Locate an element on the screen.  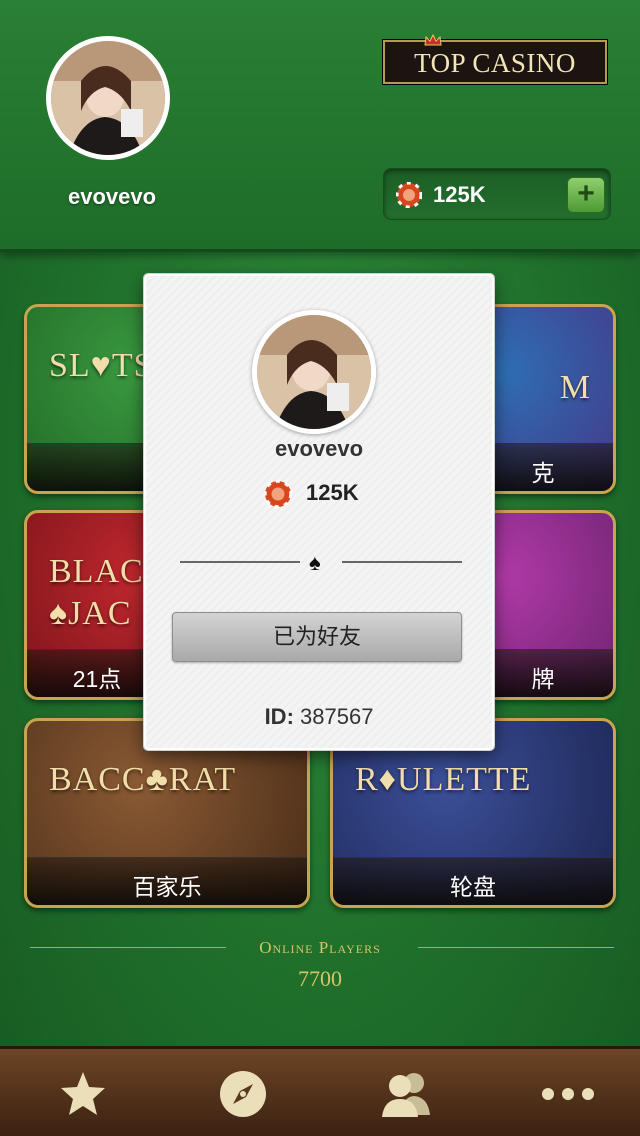
tile-title: BLAC is located at coordinates (96, 571).